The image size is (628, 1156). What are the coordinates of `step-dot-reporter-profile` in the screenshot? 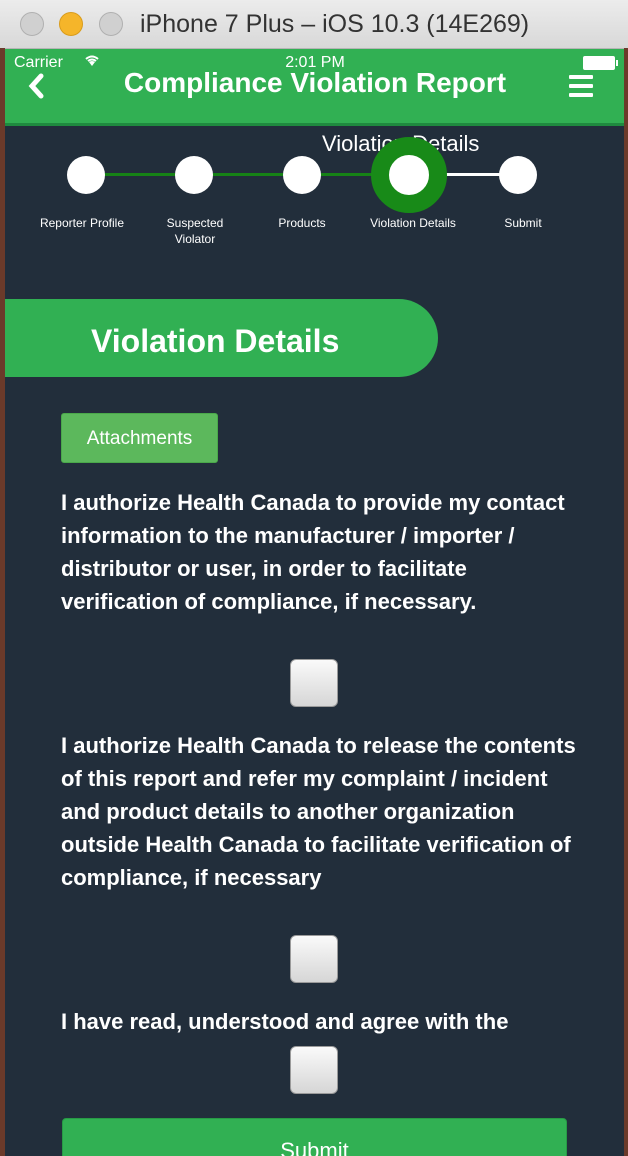 It's located at (86, 175).